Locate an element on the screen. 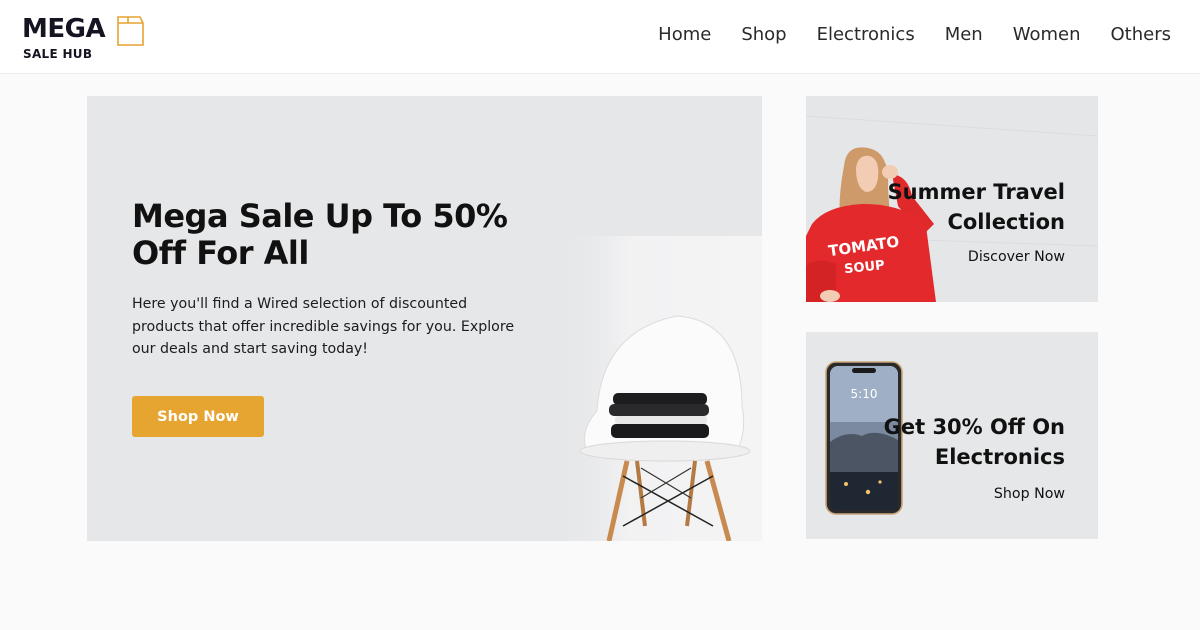 This screenshot has height=630, width=1200. summer-travel-title: Summer Travel Collection is located at coordinates (976, 207).